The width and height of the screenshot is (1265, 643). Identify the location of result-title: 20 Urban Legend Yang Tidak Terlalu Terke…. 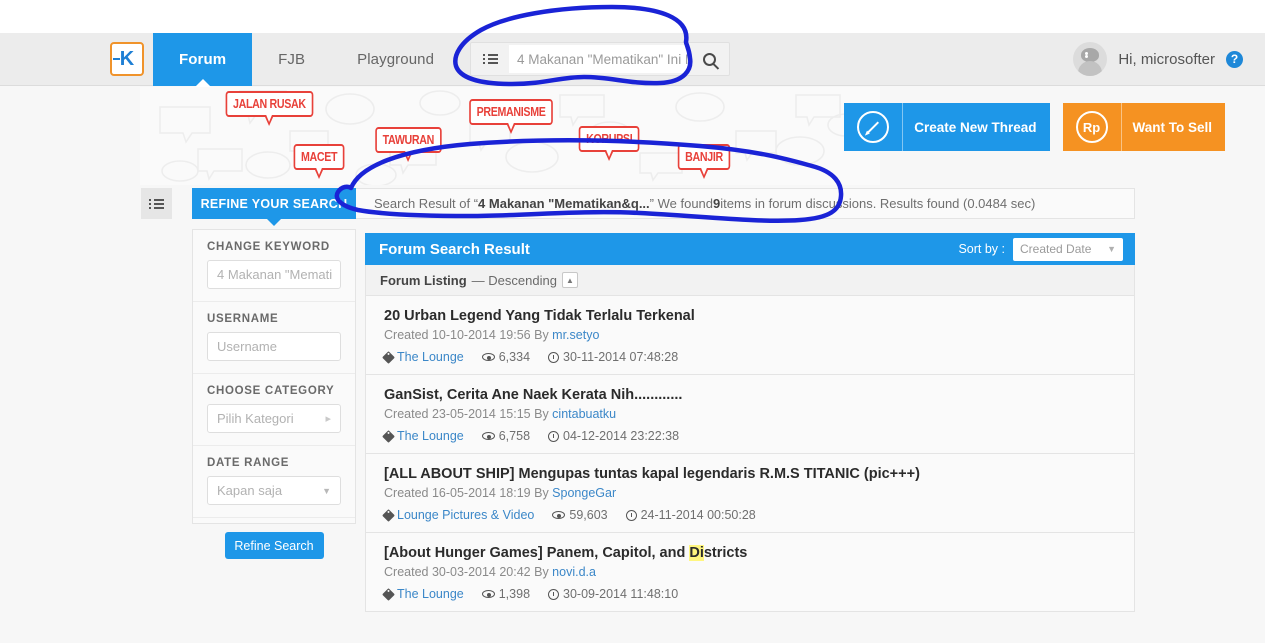
(752, 316).